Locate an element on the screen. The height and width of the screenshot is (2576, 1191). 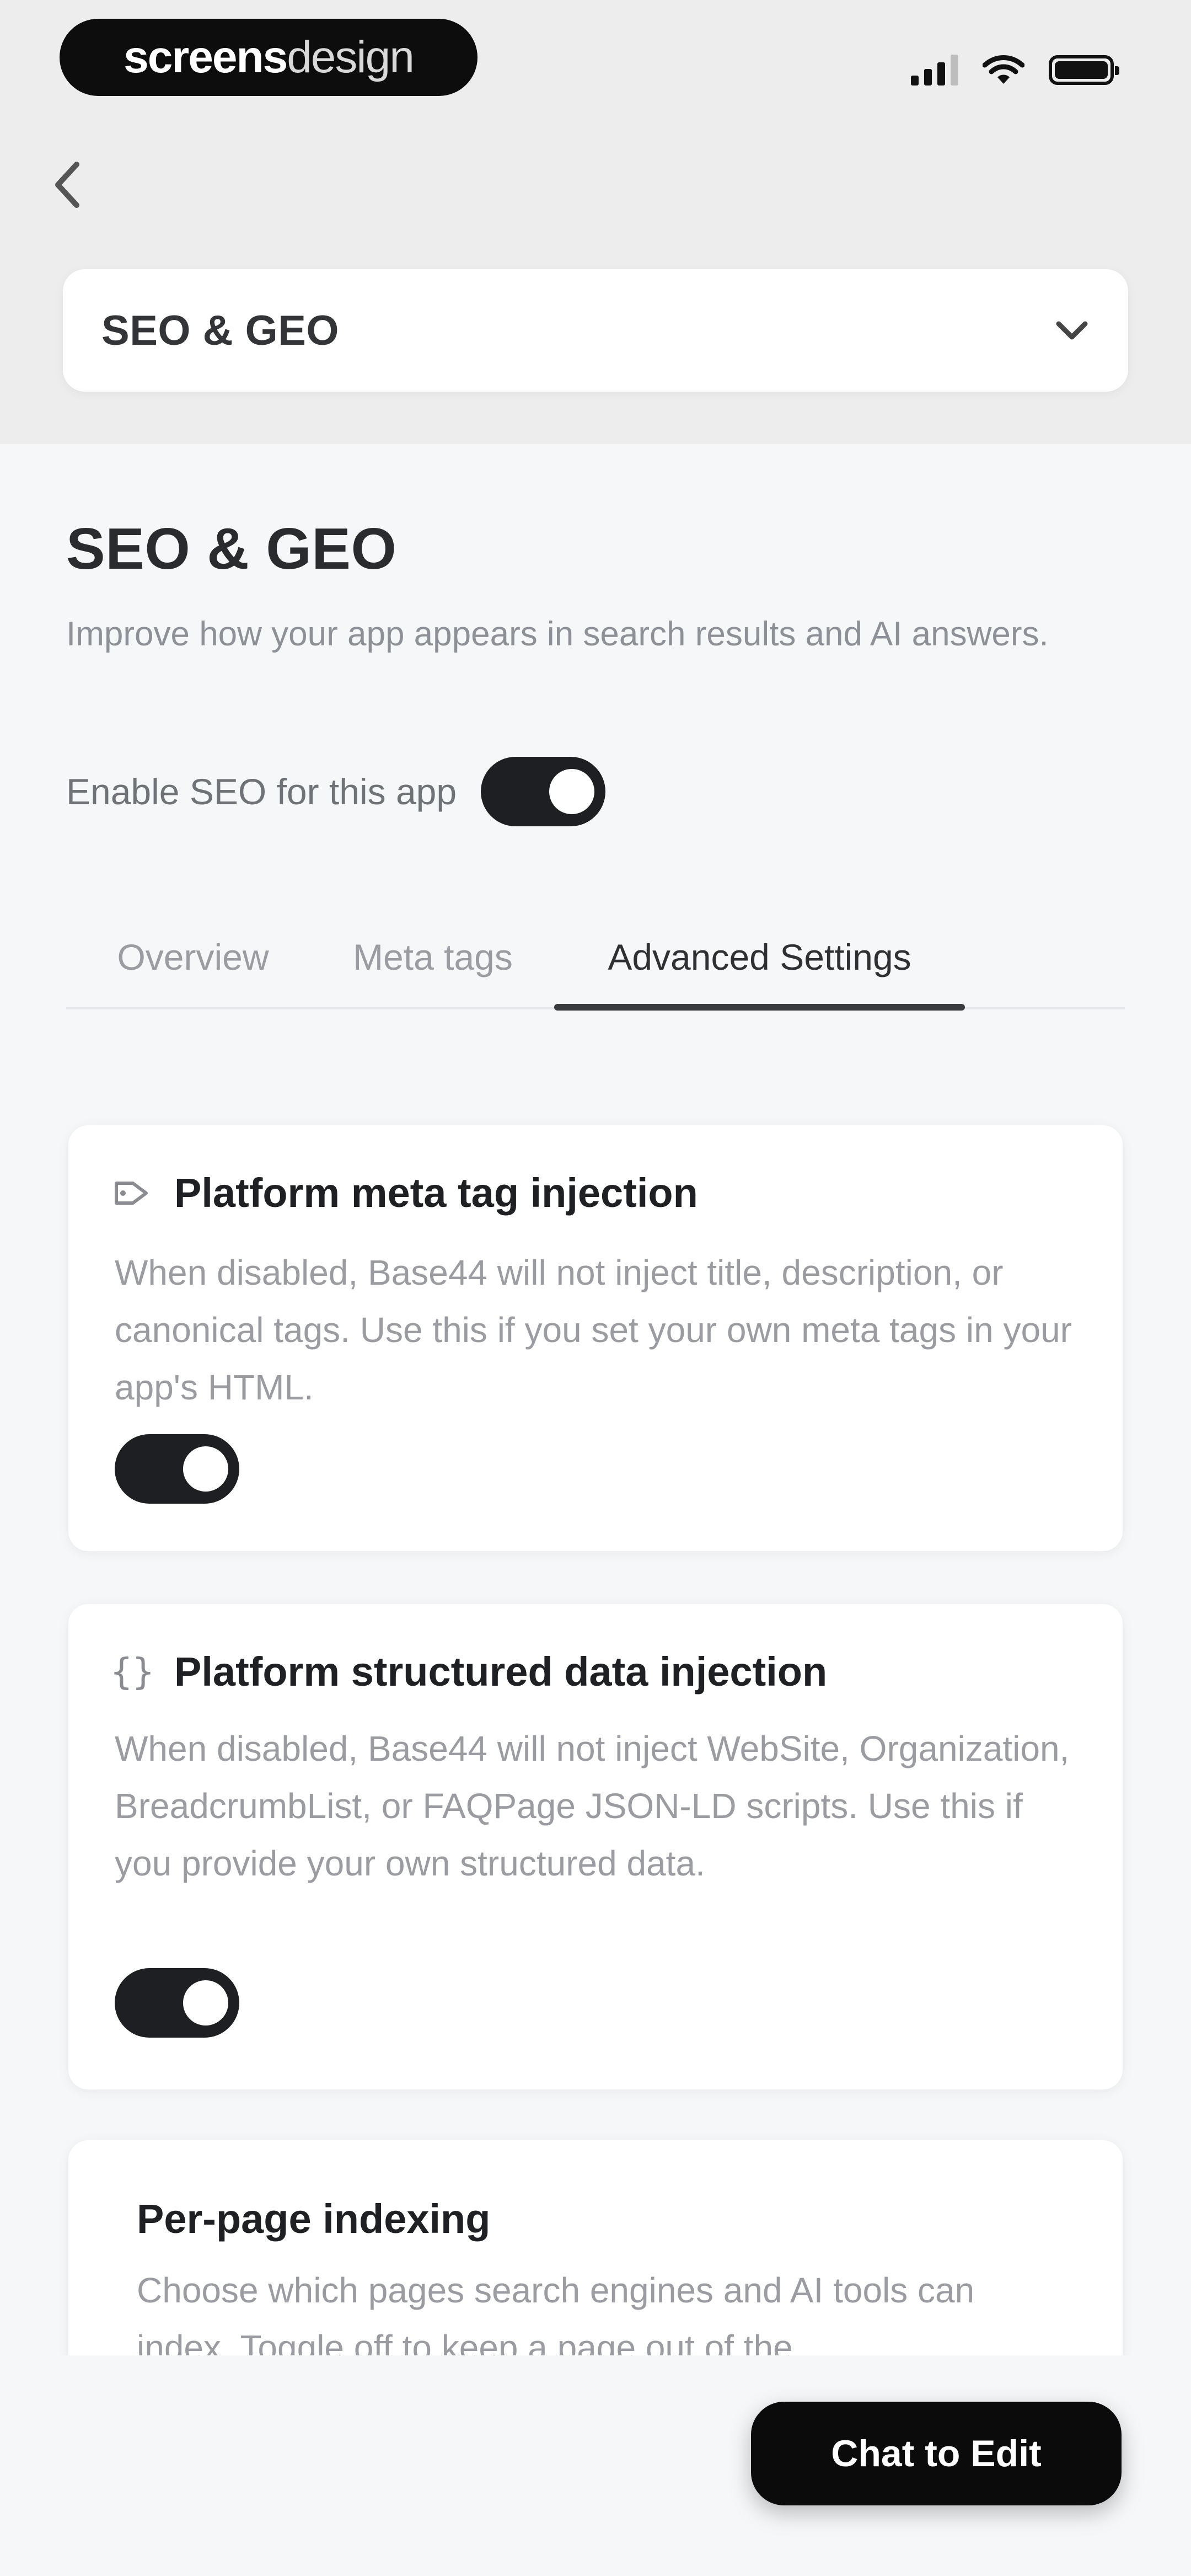
tag-icon is located at coordinates (132, 1193).